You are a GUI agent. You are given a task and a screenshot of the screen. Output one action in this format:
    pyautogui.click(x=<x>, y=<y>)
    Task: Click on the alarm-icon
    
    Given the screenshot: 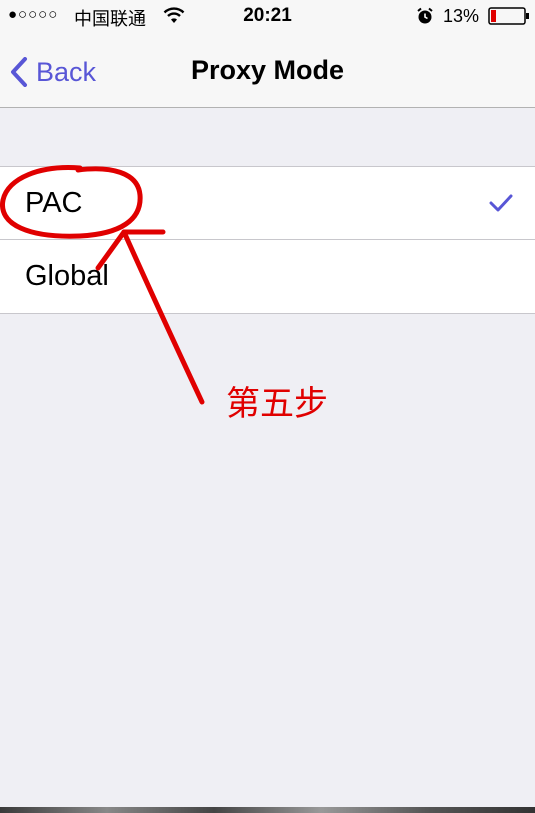 What is the action you would take?
    pyautogui.click(x=425, y=19)
    